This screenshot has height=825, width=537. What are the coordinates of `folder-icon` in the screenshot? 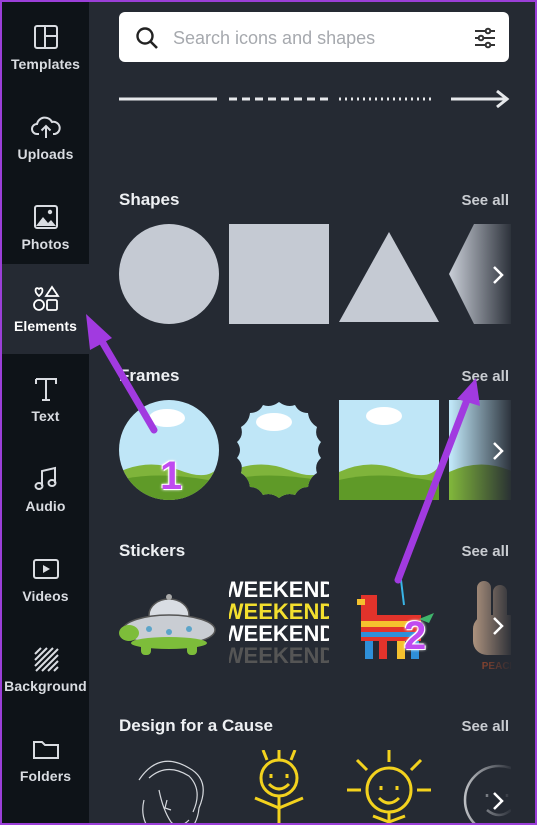 It's located at (46, 749).